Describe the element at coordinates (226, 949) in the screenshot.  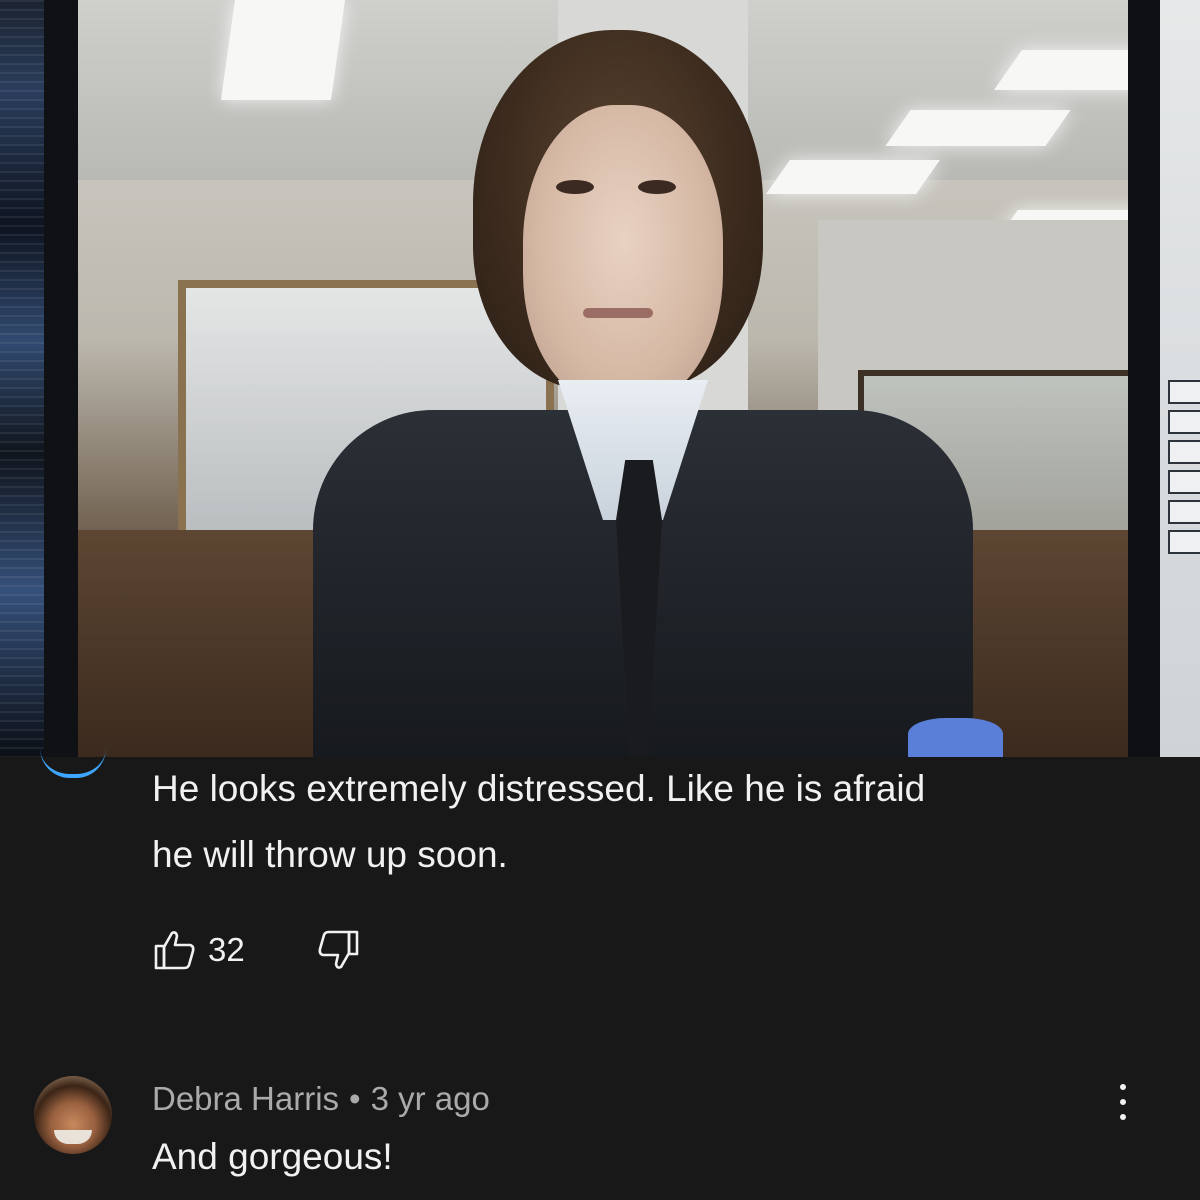
I see `like-count: 32` at that location.